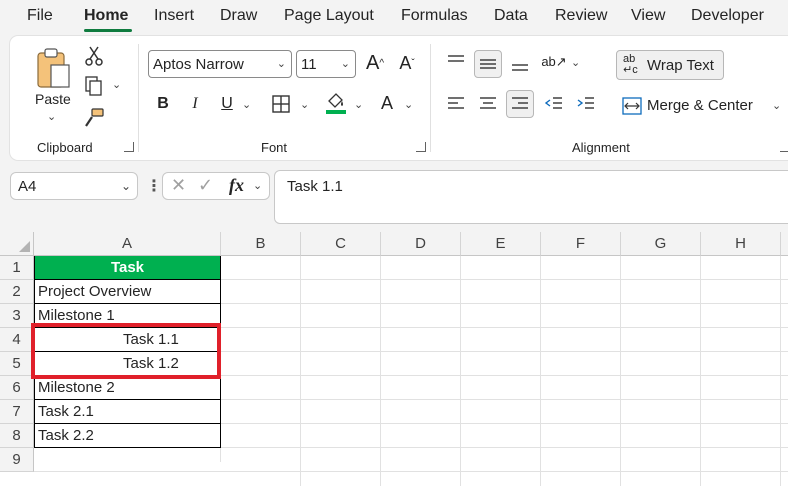  I want to click on copy-chevron-down-icon: ⌄, so click(116, 84).